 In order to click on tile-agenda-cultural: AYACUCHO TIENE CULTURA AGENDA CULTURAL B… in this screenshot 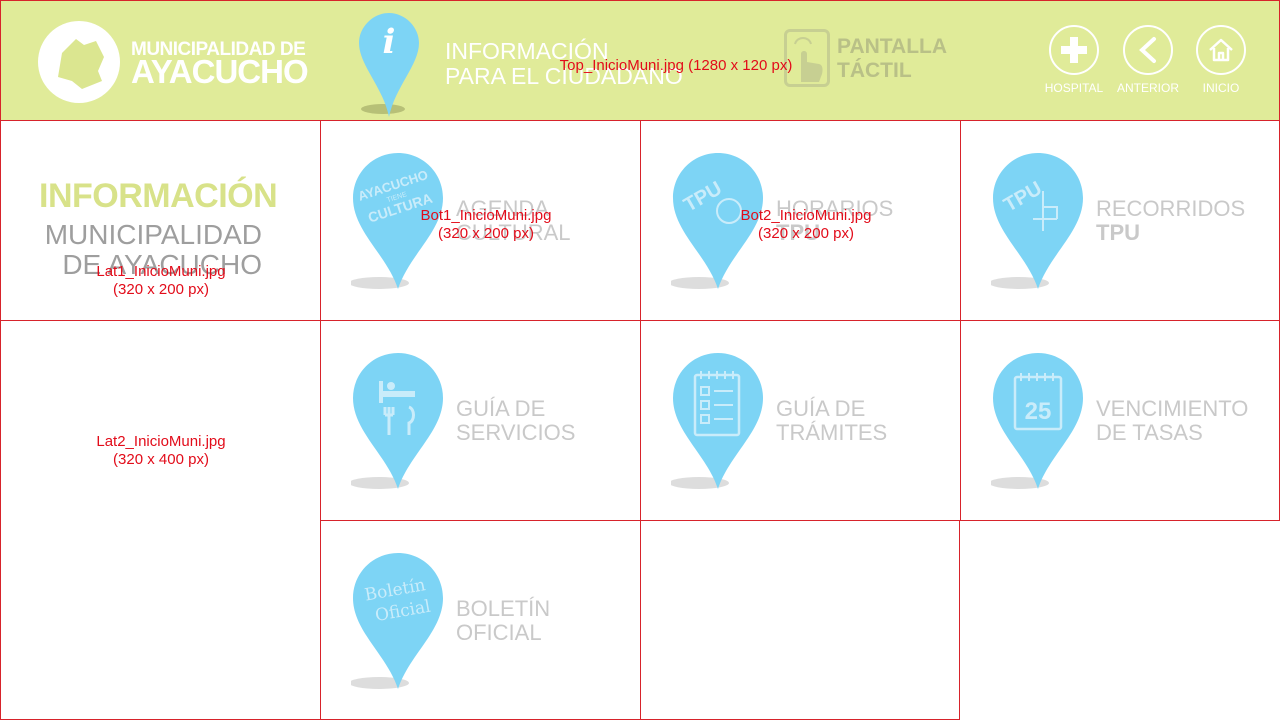, I will do `click(480, 220)`.